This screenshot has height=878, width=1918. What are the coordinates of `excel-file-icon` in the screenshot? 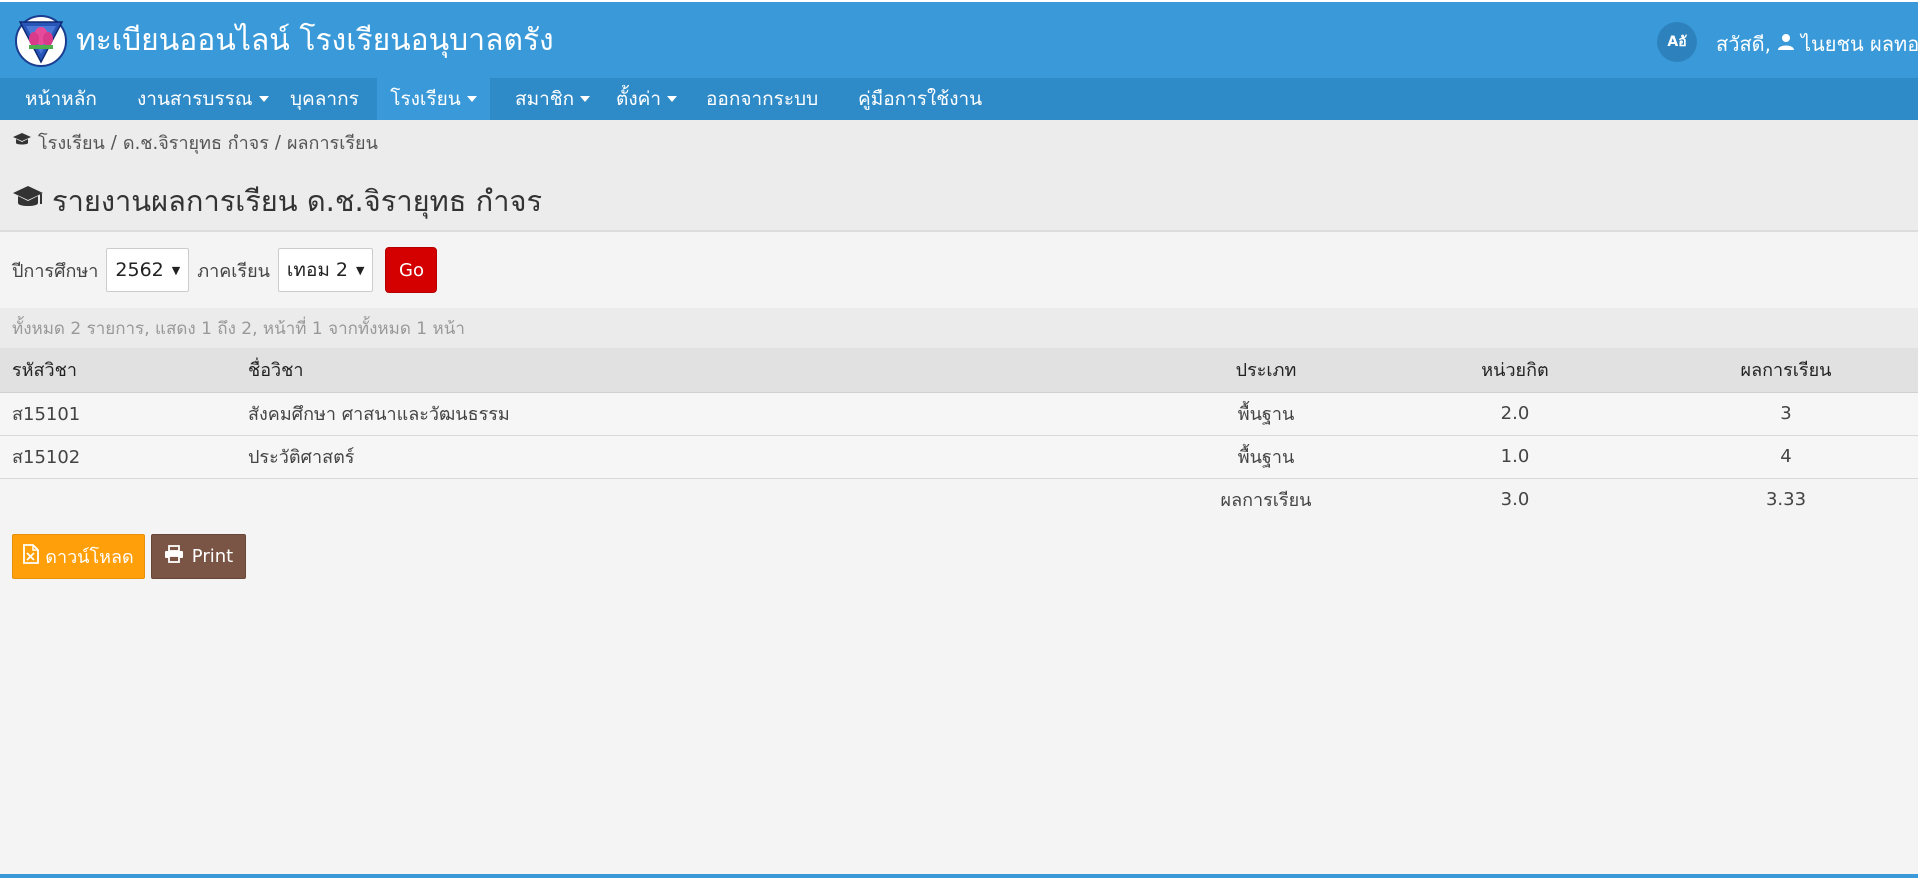 It's located at (31, 556).